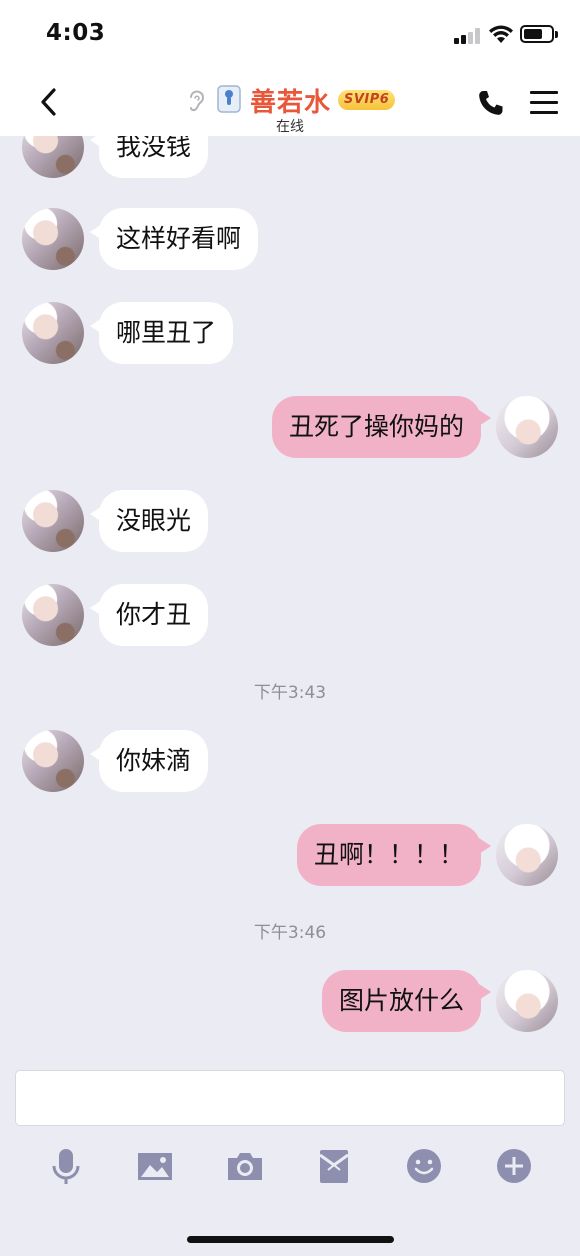  What do you see at coordinates (290, 693) in the screenshot?
I see `message-timestamp: 下午3:43` at bounding box center [290, 693].